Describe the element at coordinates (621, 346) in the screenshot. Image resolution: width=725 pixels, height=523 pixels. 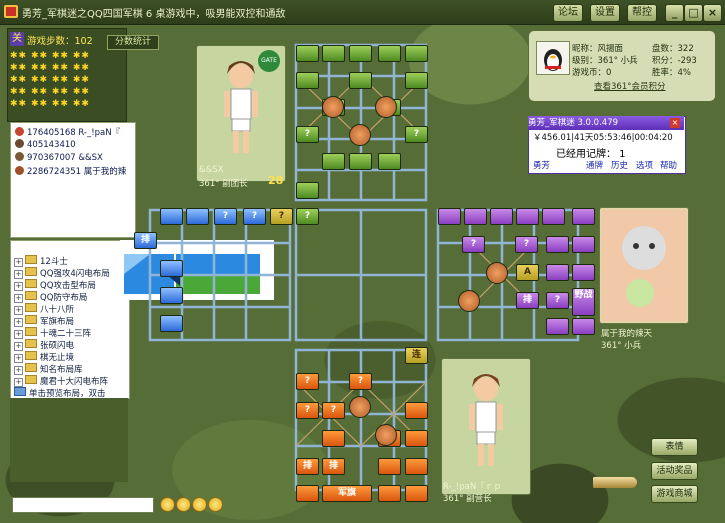
I see `right-player-rank: 361° 小兵` at that location.